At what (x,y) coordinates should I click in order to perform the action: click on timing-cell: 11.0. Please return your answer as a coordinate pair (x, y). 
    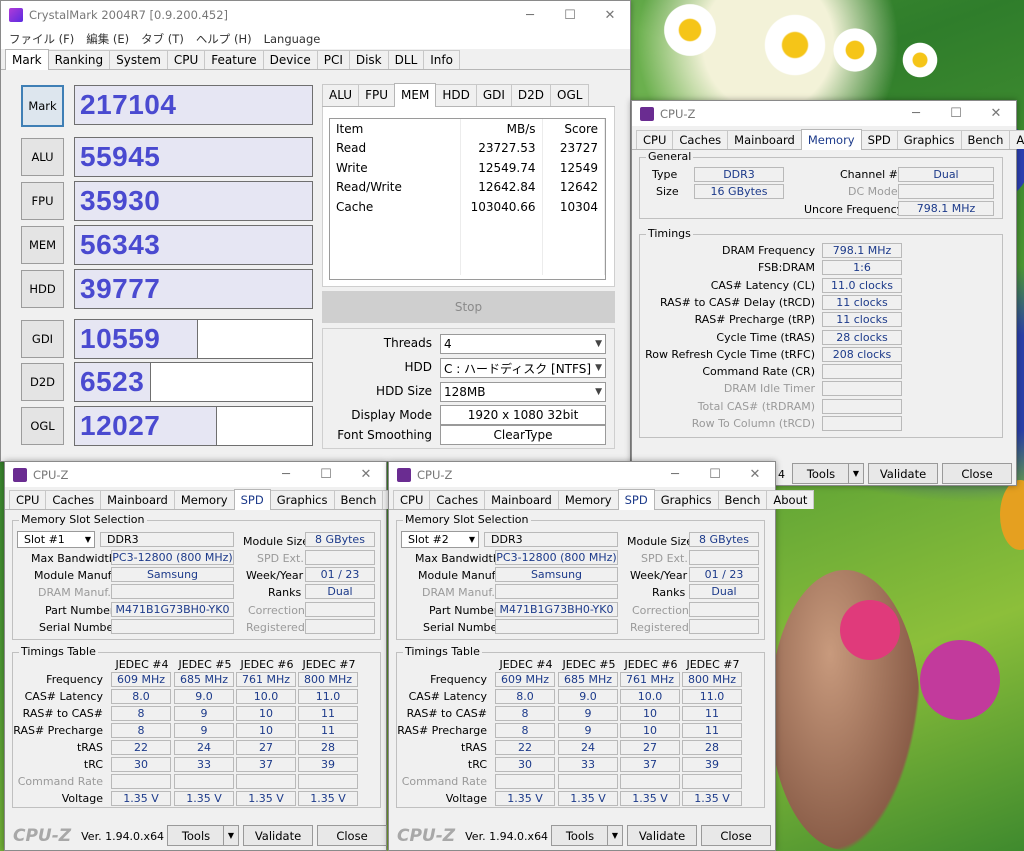
    Looking at the image, I should click on (328, 696).